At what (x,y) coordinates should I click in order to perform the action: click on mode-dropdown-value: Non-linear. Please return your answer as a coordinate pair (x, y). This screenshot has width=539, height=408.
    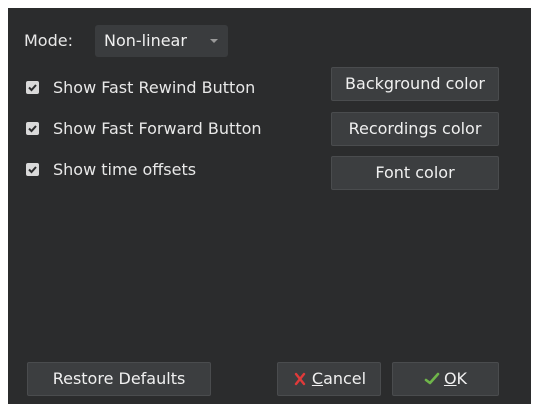
    Looking at the image, I should click on (145, 40).